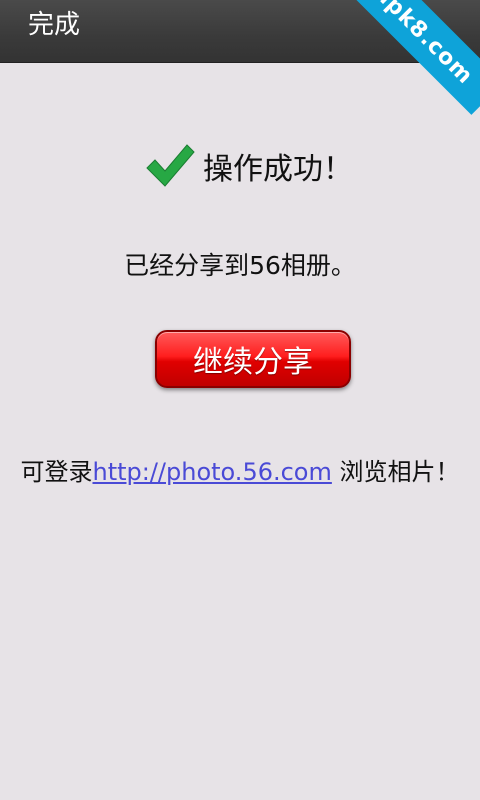  I want to click on continue-share-button: 继续分享, so click(253, 359).